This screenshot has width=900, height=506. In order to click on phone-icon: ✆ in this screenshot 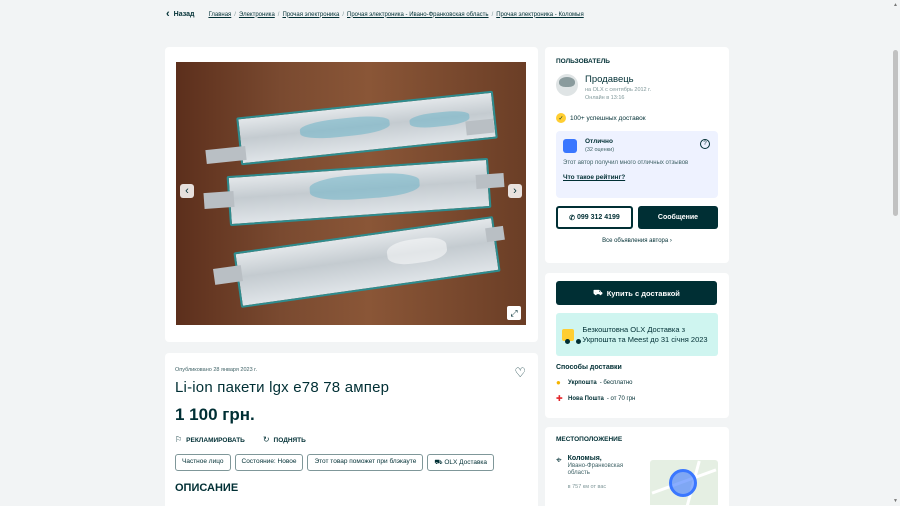, I will do `click(573, 218)`.